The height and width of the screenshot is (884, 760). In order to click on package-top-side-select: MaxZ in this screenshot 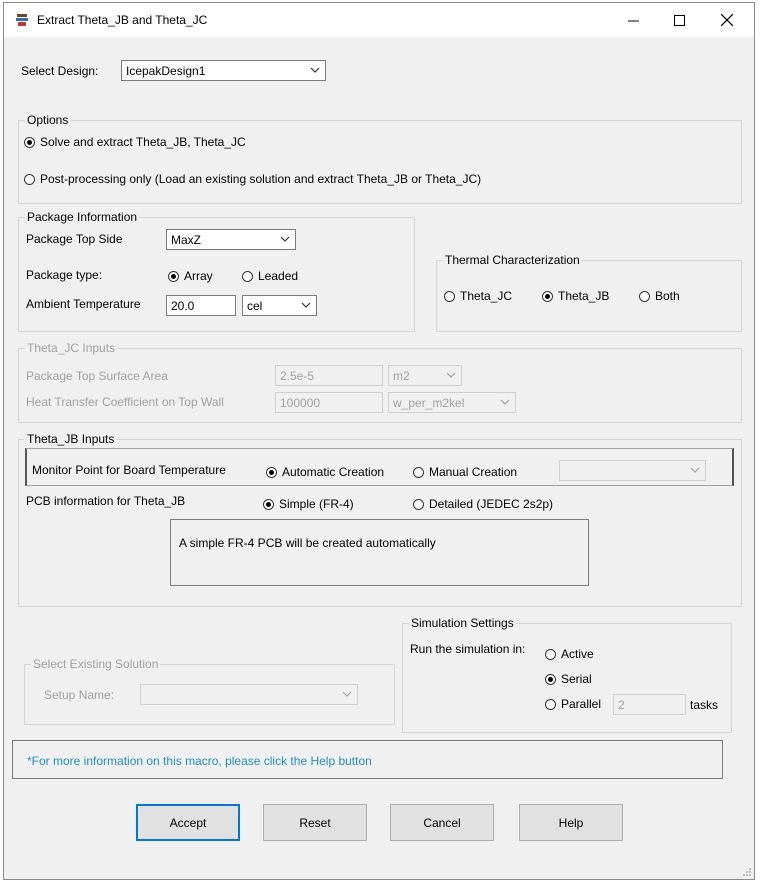, I will do `click(231, 239)`.